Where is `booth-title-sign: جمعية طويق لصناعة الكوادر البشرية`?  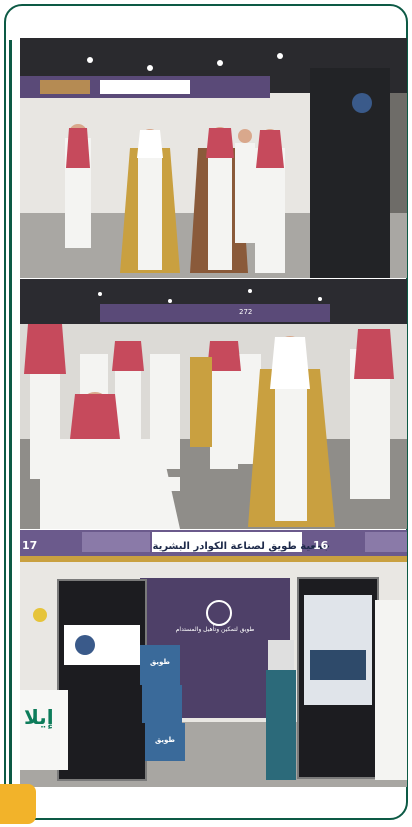
booth-title-sign: جمعية طويق لصناعة الكوادر البشرية is located at coordinates (241, 546).